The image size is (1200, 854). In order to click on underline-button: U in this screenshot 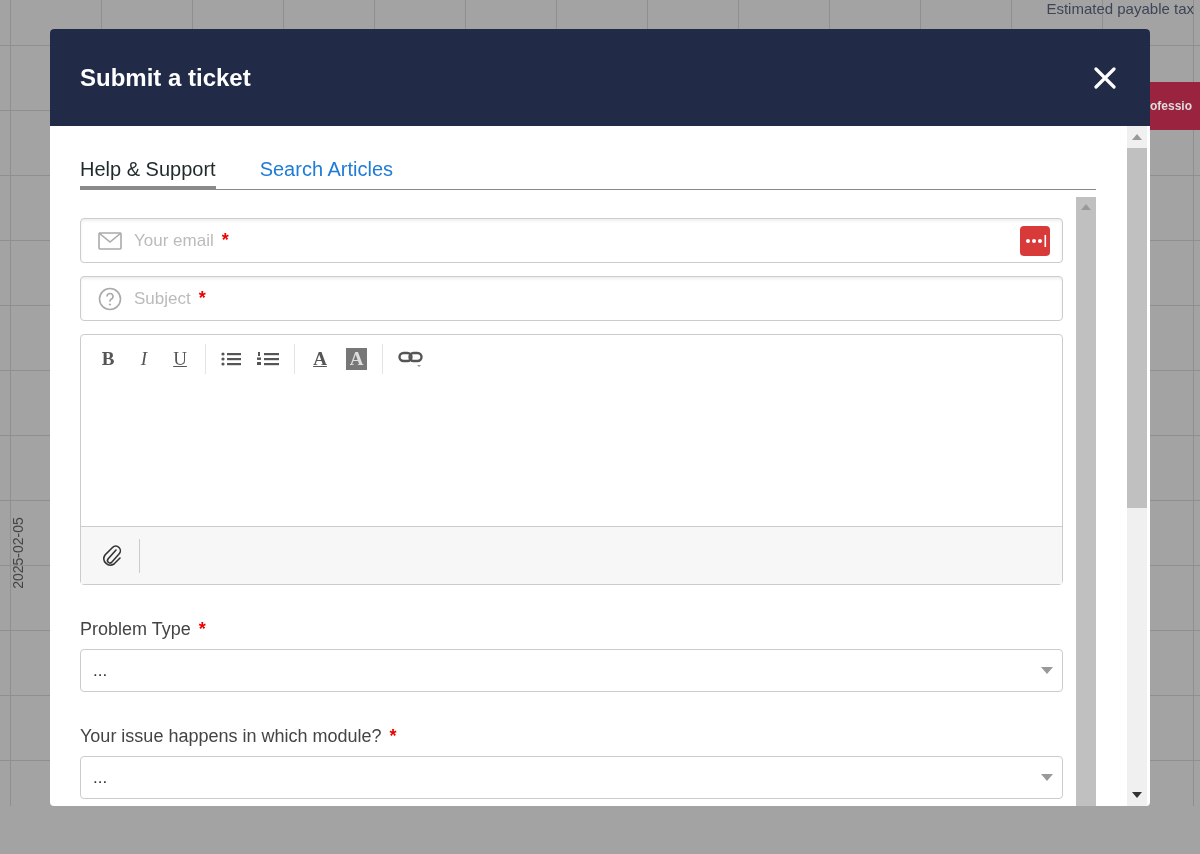, I will do `click(180, 359)`.